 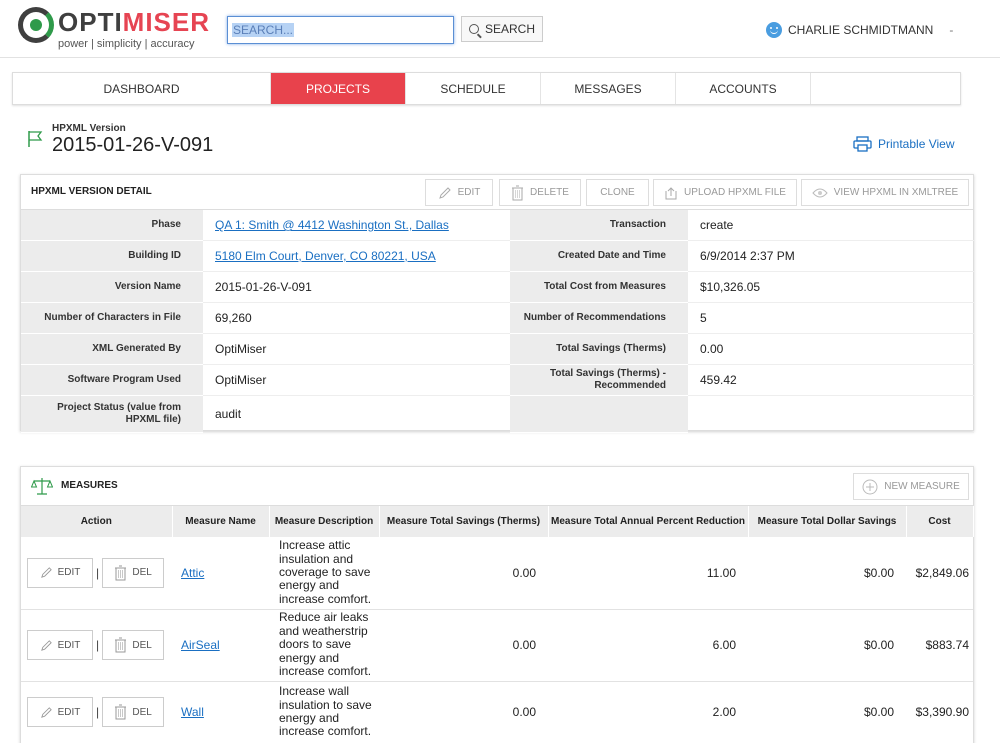 What do you see at coordinates (743, 88) in the screenshot?
I see `nav-accounts: ACCOUNTS` at bounding box center [743, 88].